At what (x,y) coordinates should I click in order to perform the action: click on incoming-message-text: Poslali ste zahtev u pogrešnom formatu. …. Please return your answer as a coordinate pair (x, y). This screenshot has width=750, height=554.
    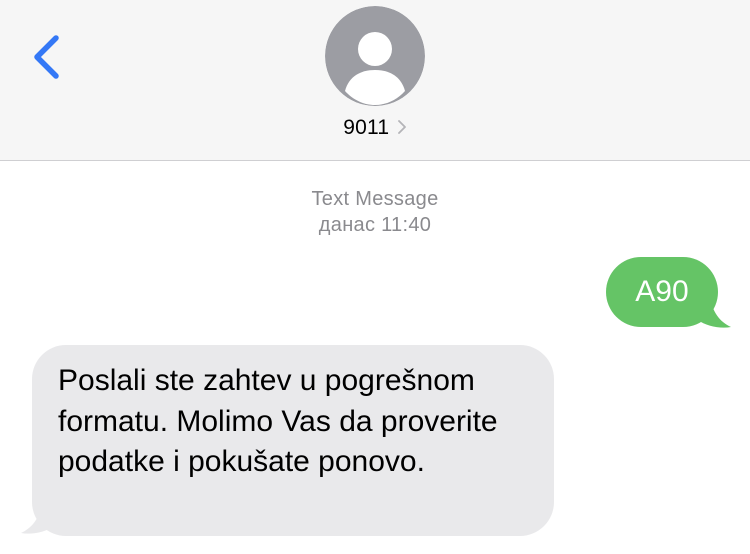
    Looking at the image, I should click on (278, 421).